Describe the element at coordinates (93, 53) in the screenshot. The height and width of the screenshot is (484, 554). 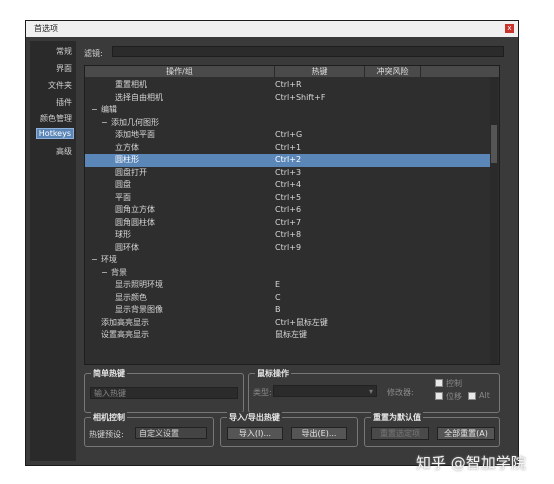
I see `filter-label: 滤镜:` at that location.